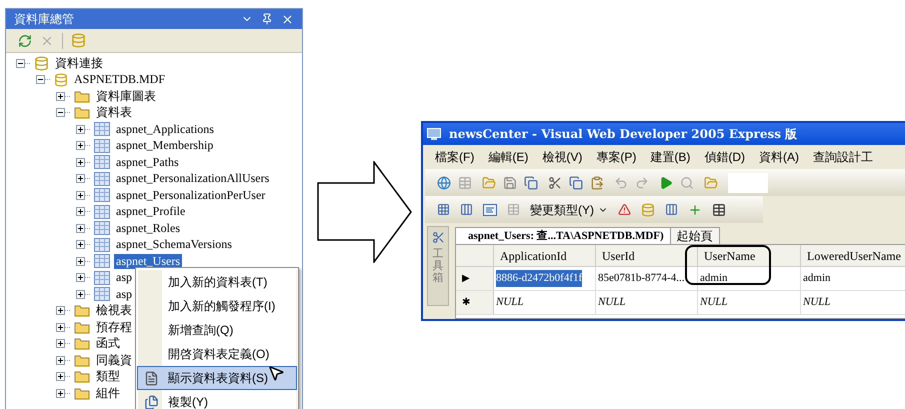  Describe the element at coordinates (217, 378) in the screenshot. I see `menu-item: 顯示資料表資料(S)` at that location.